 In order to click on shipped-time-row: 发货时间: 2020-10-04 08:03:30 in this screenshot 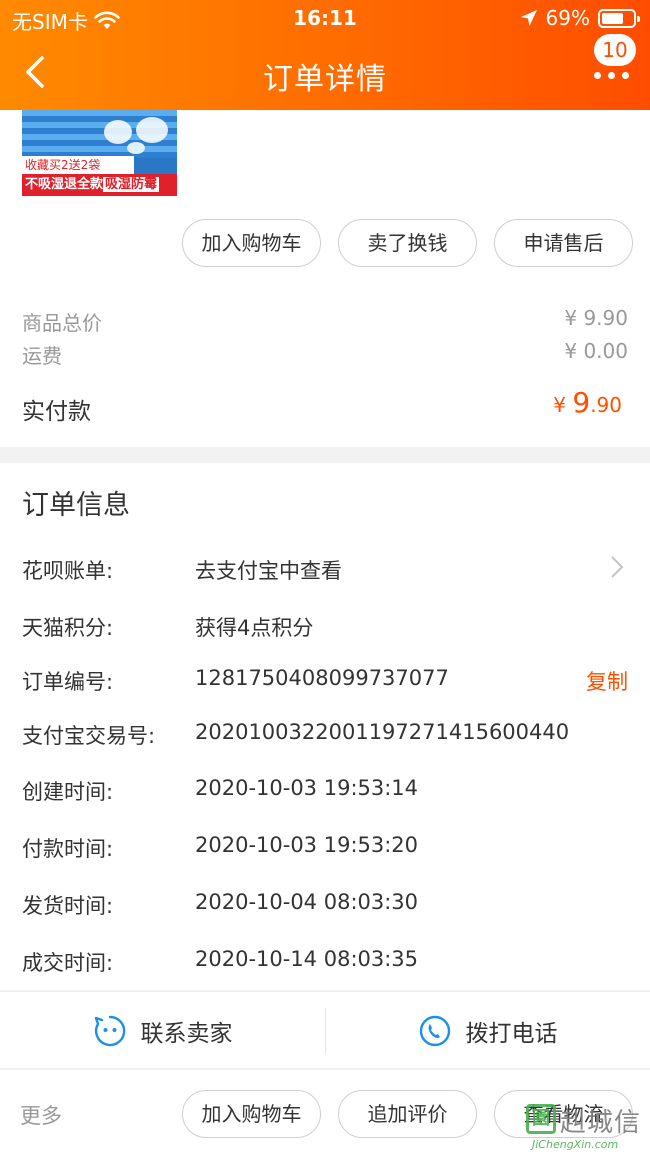, I will do `click(325, 910)`.